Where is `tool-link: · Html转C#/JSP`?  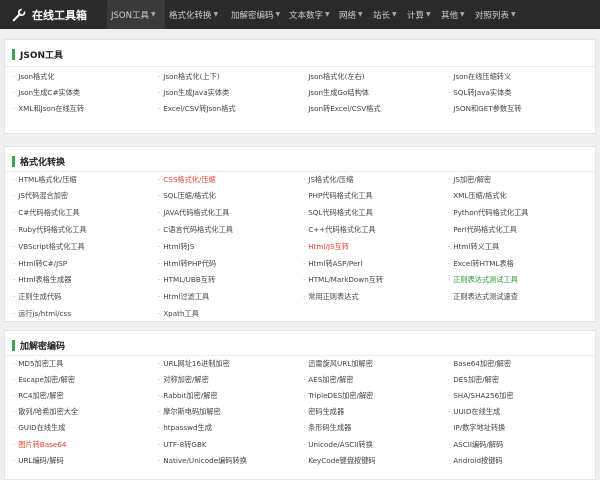 tool-link: · Html转C#/JSP is located at coordinates (85, 263).